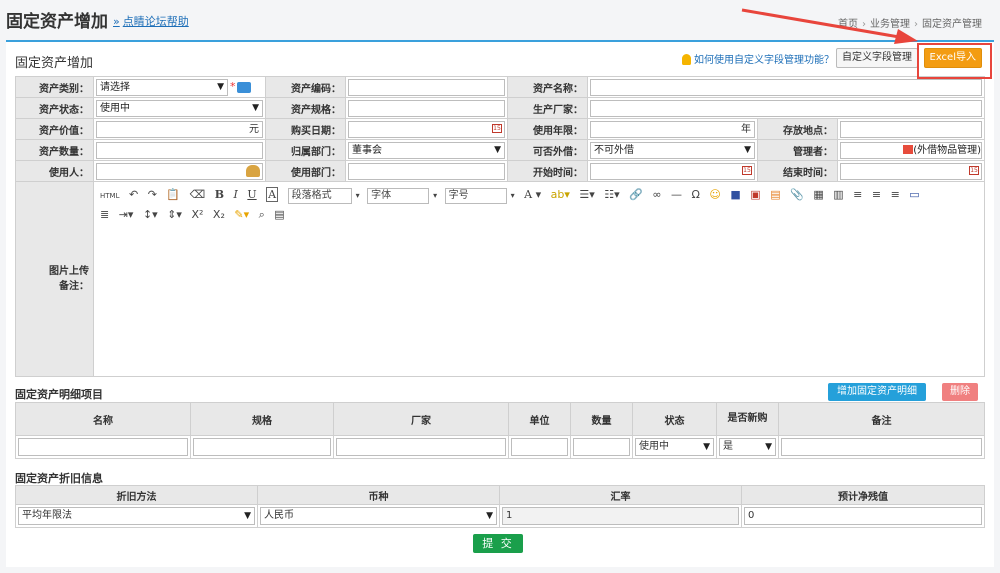 This screenshot has width=1000, height=573. Describe the element at coordinates (848, 24) in the screenshot. I see `breadcrumb-home: 首页` at that location.